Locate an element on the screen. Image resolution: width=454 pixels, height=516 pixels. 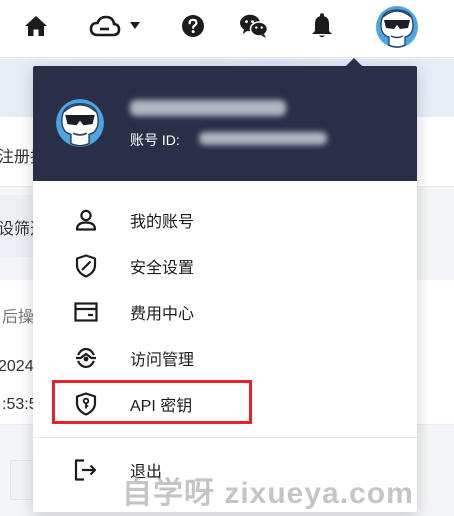
menu-item-label: 费用中心 is located at coordinates (162, 314).